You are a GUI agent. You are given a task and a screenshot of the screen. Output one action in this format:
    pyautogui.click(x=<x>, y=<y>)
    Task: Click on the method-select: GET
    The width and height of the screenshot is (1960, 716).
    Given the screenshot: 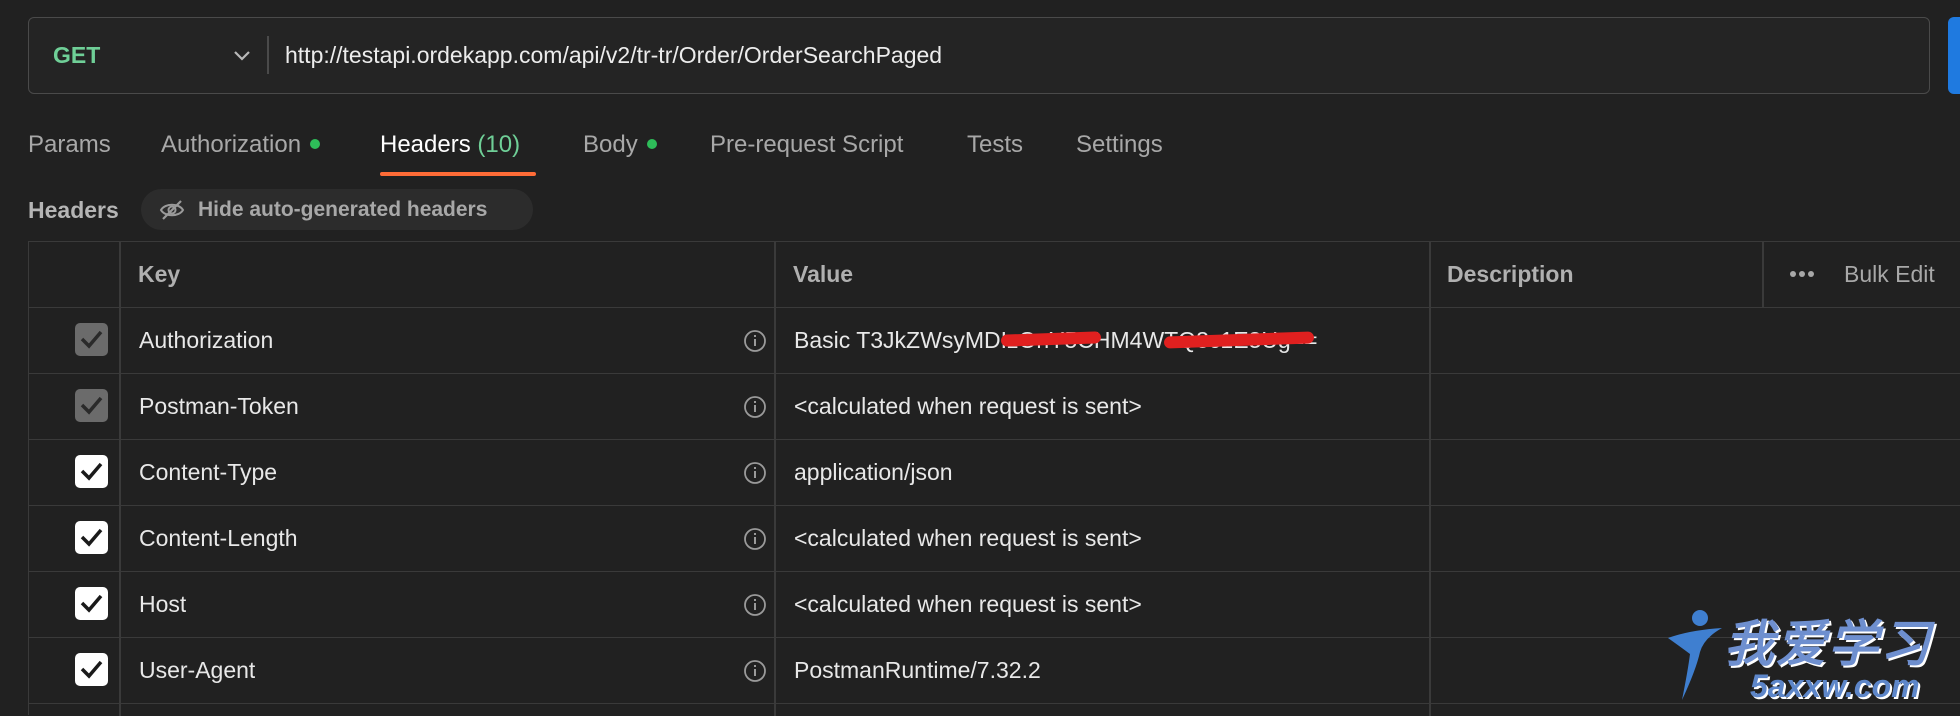 What is the action you would take?
    pyautogui.click(x=76, y=55)
    